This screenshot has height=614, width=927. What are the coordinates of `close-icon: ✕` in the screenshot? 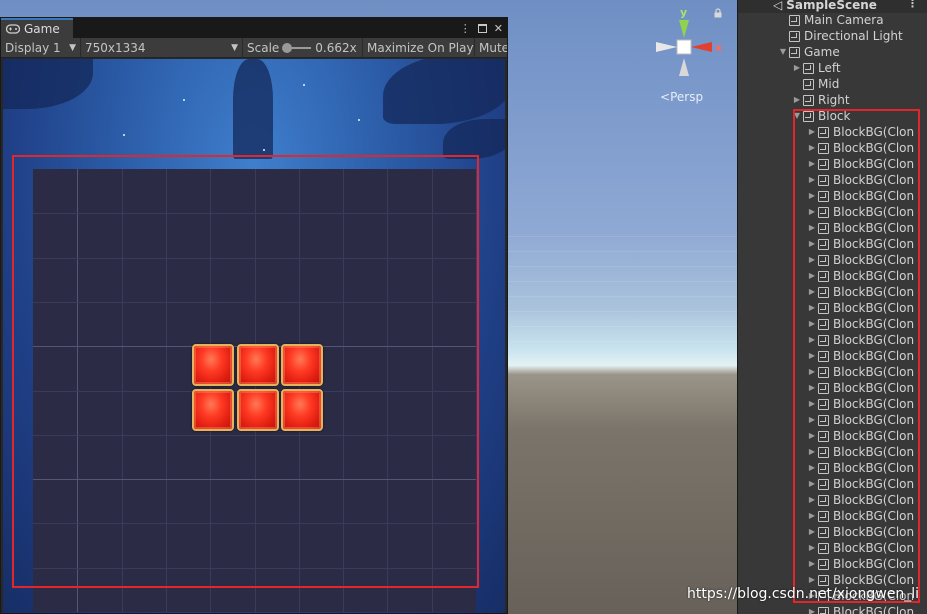 It's located at (498, 28).